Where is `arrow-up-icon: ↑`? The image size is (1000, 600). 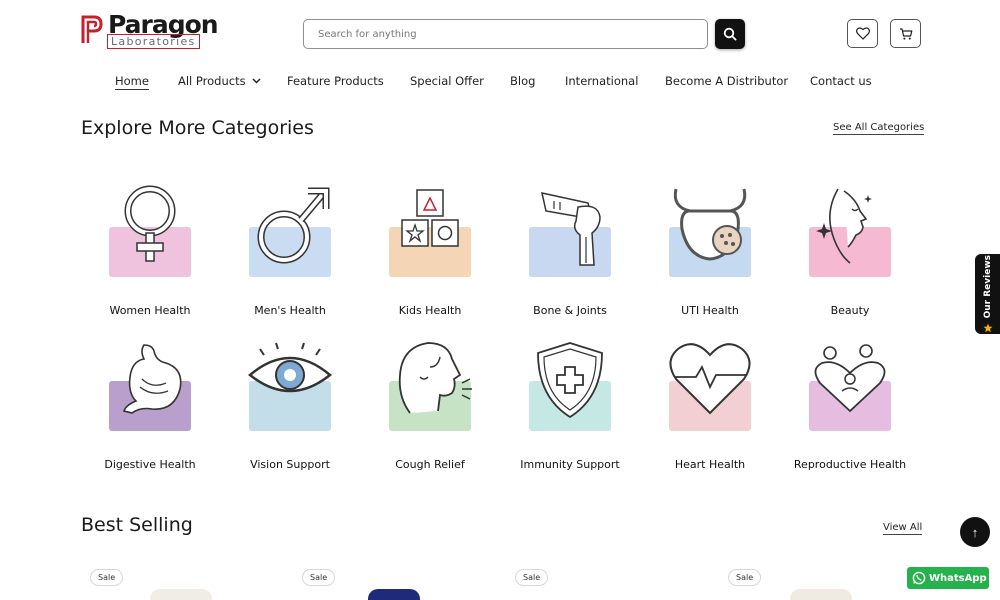 arrow-up-icon: ↑ is located at coordinates (975, 532).